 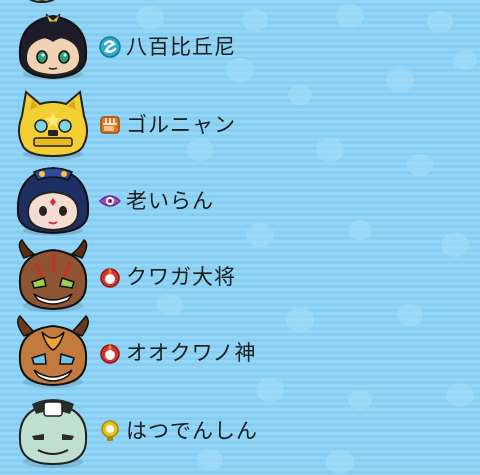 I want to click on yokai-name: クワガ大将, so click(x=181, y=277).